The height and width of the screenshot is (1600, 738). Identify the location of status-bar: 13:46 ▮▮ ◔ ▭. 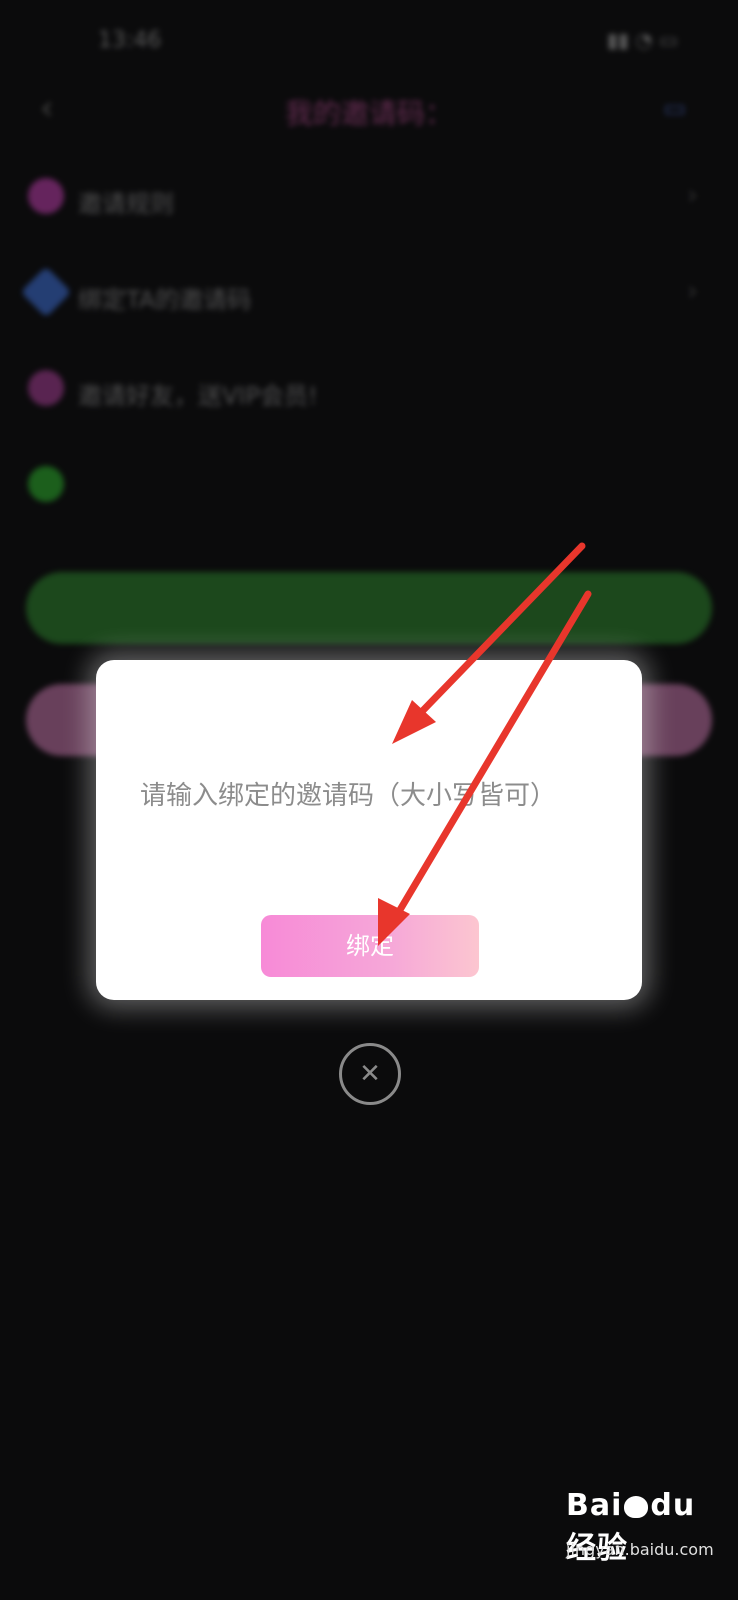
(369, 42).